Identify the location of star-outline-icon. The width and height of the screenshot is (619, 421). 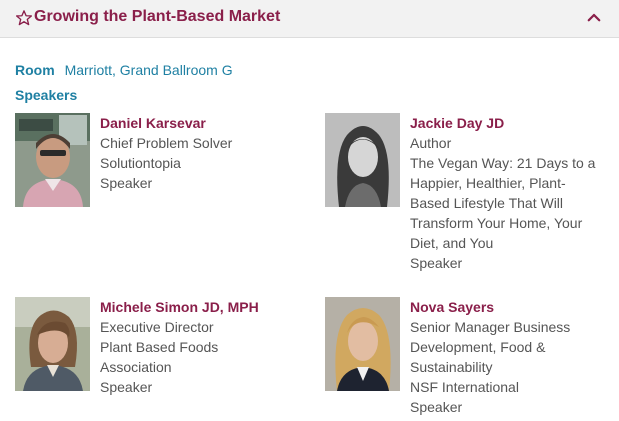
(24, 18).